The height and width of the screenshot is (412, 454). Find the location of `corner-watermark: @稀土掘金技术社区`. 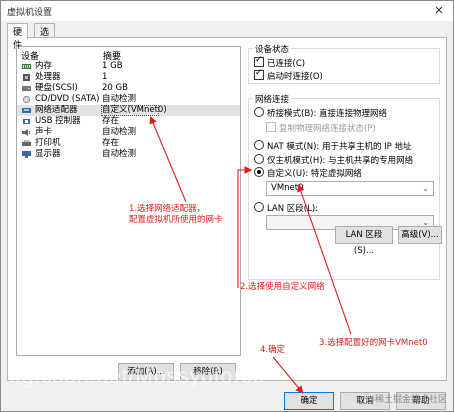

corner-watermark: @稀土掘金技术社区 is located at coordinates (406, 400).